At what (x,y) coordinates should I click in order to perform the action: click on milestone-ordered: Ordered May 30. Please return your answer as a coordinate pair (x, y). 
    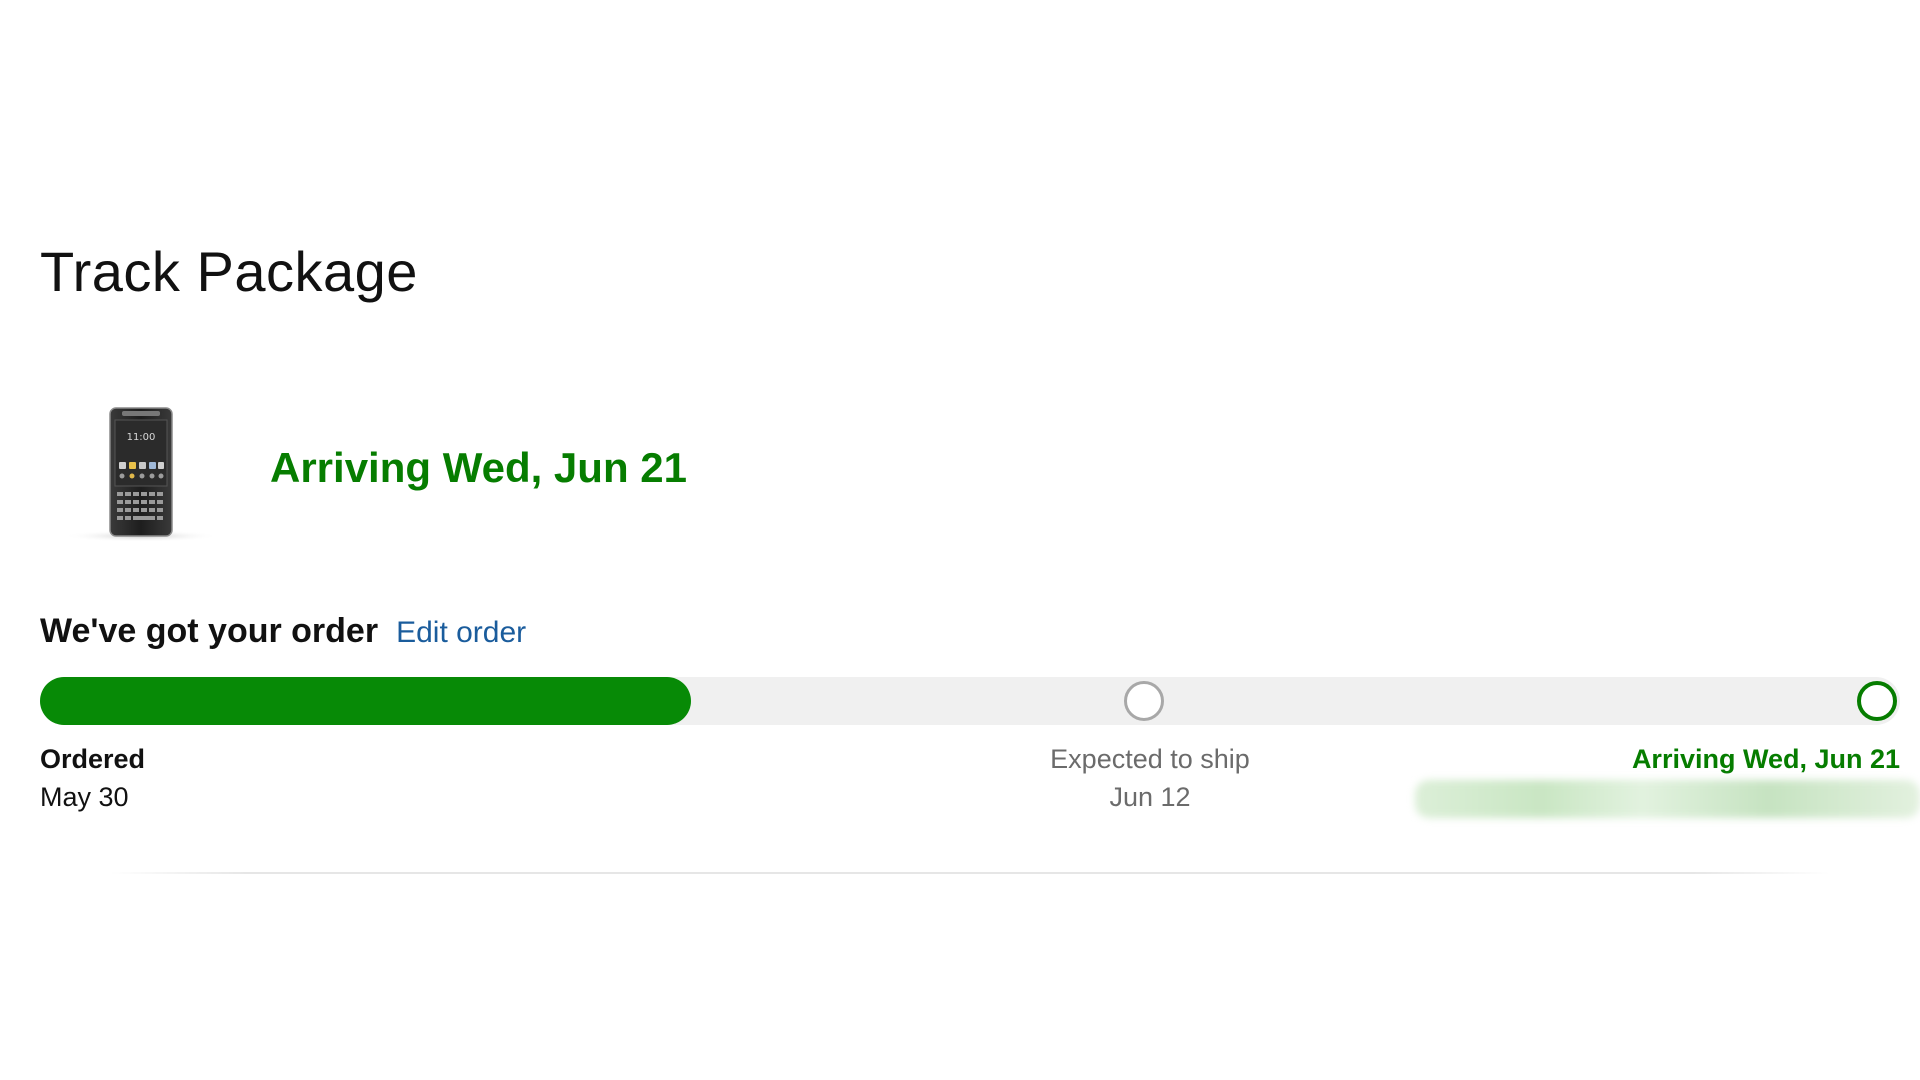
    Looking at the image, I should click on (92, 778).